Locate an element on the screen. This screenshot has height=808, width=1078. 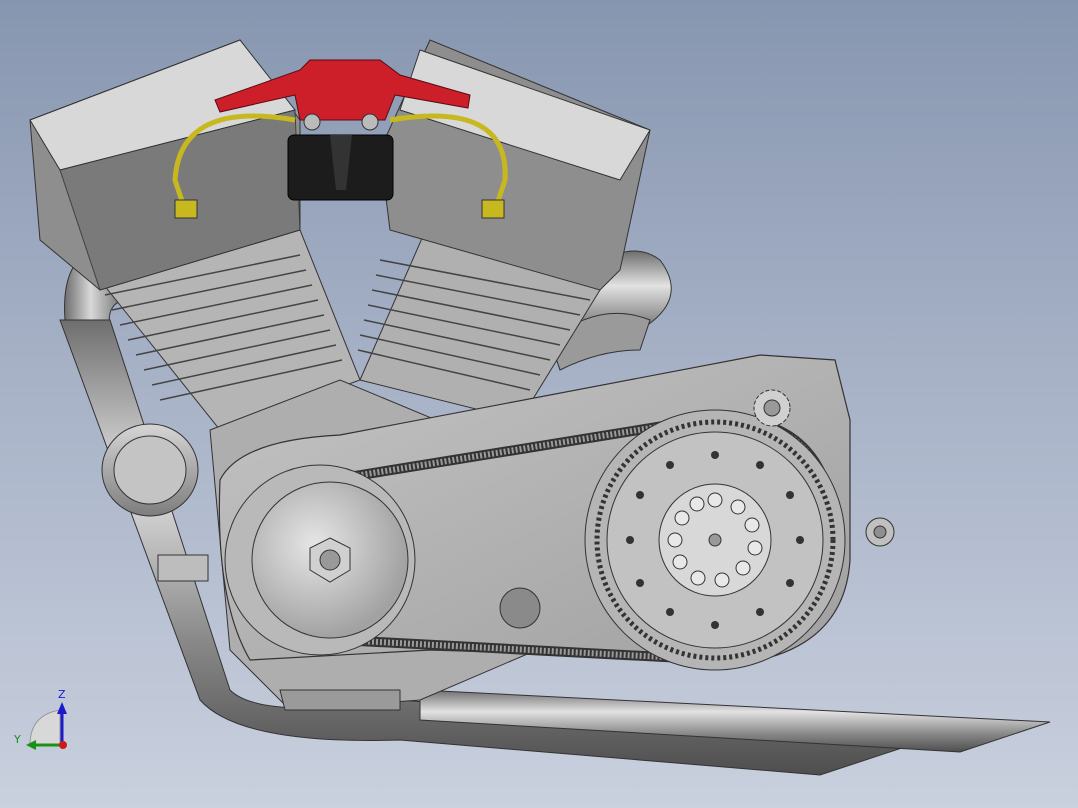
y-axis-label: Y is located at coordinates (17, 739).